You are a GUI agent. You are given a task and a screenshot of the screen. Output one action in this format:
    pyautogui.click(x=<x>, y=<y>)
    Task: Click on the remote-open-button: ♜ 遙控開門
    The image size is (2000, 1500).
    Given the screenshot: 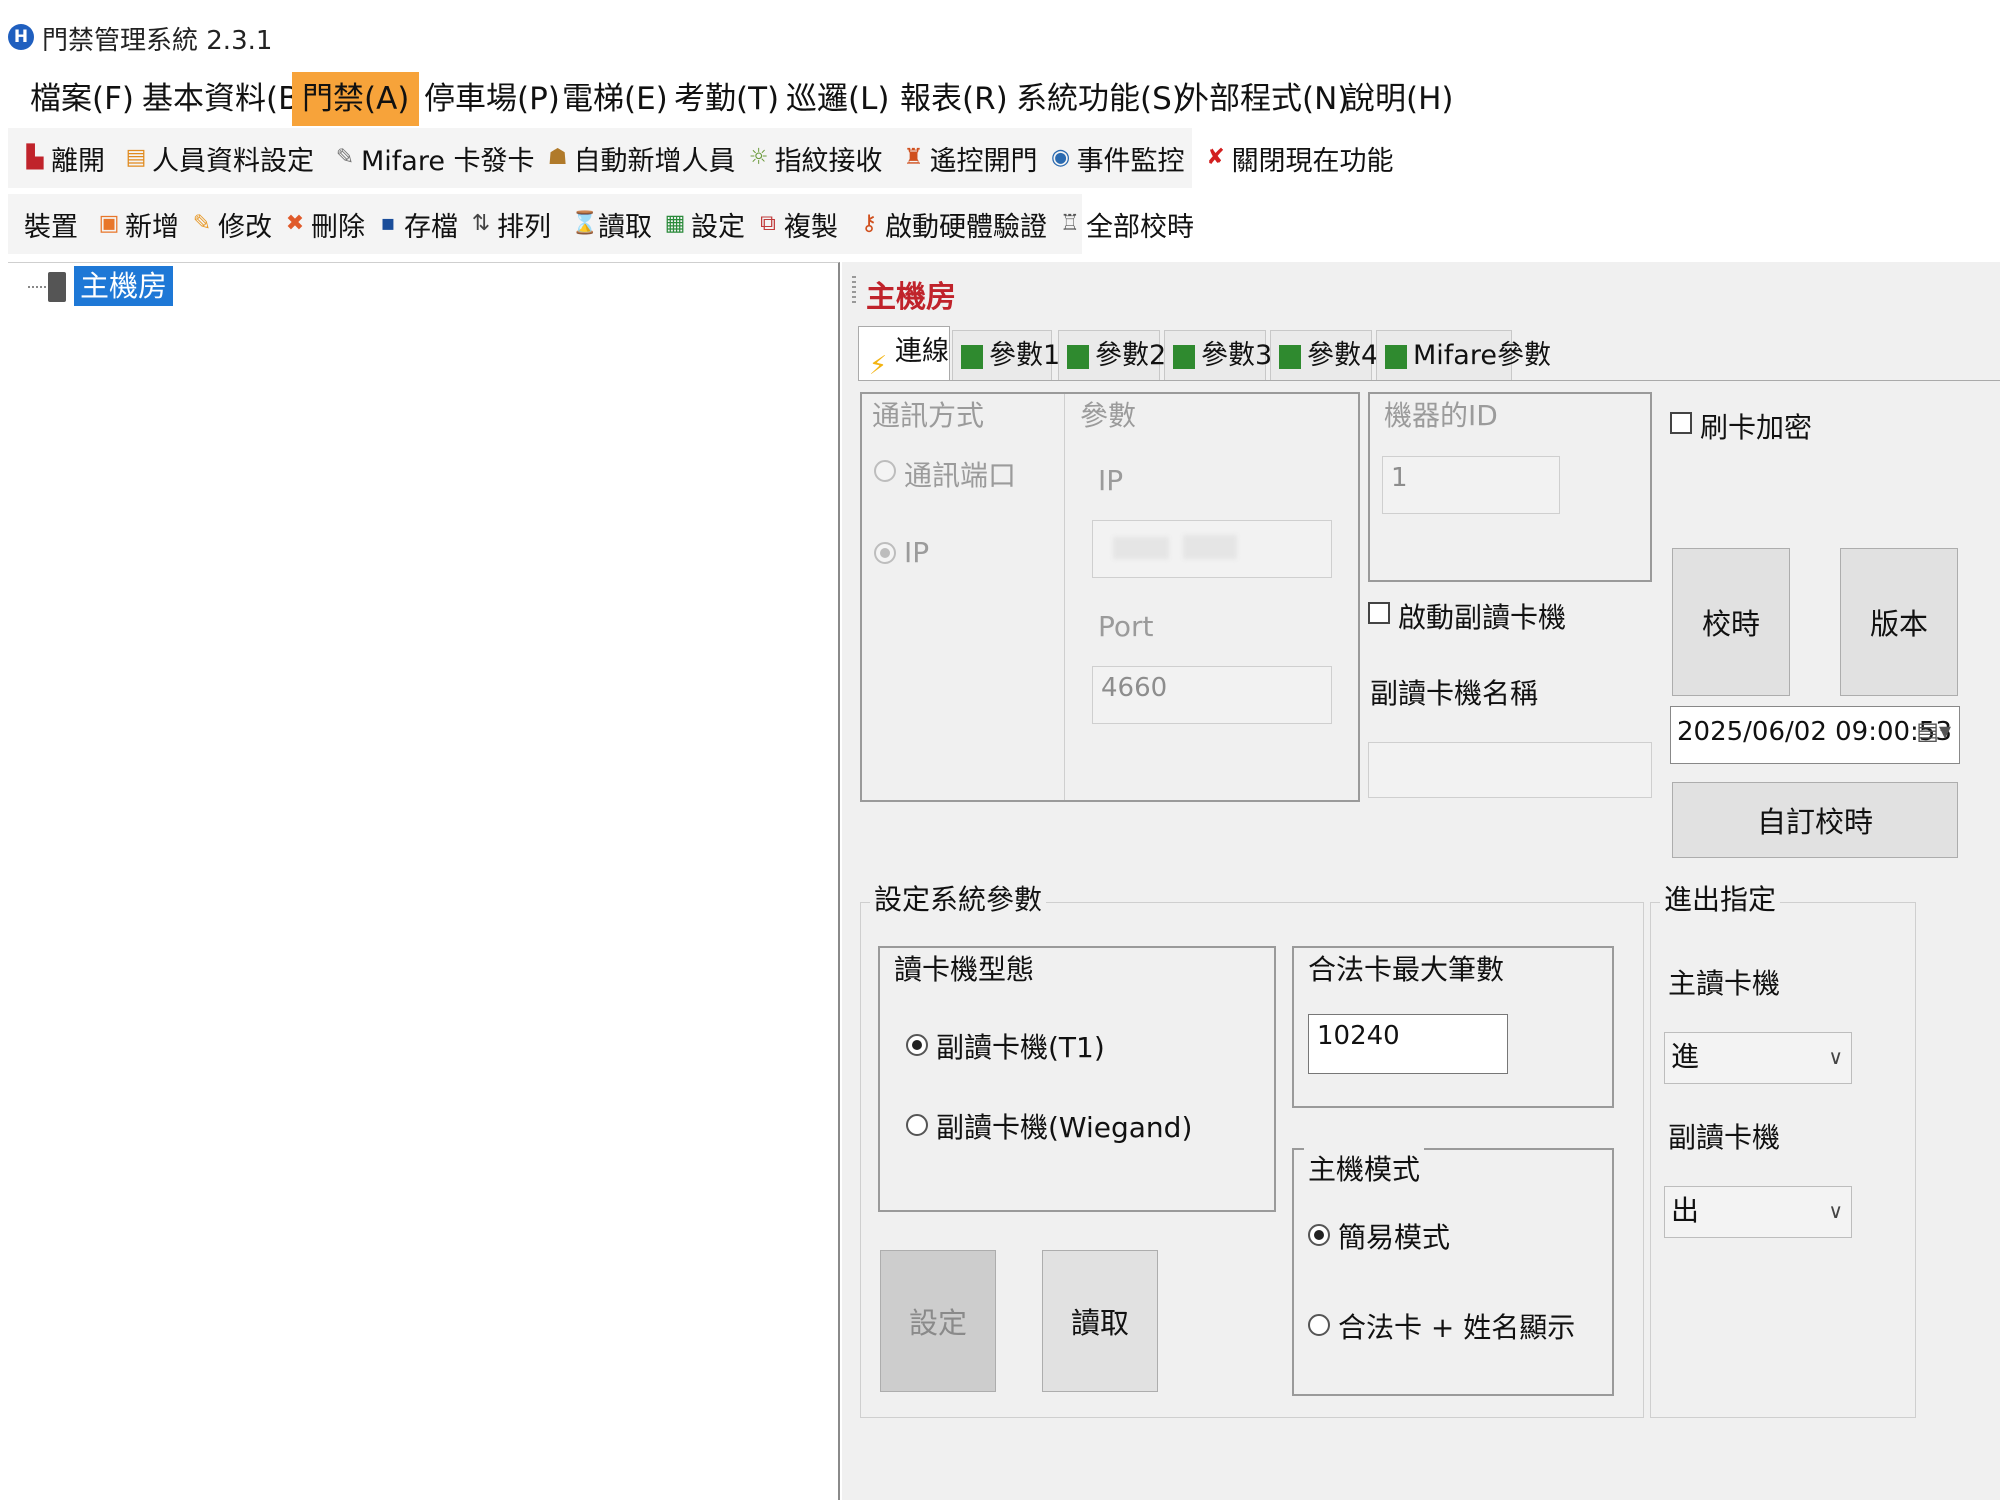 What is the action you would take?
    pyautogui.click(x=970, y=158)
    